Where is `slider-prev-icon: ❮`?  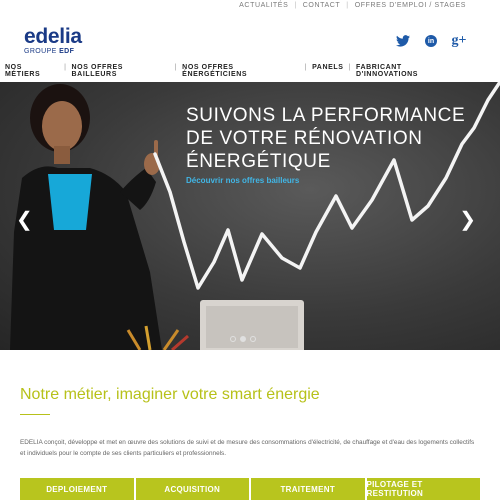
slider-prev-icon: ❮ is located at coordinates (24, 220).